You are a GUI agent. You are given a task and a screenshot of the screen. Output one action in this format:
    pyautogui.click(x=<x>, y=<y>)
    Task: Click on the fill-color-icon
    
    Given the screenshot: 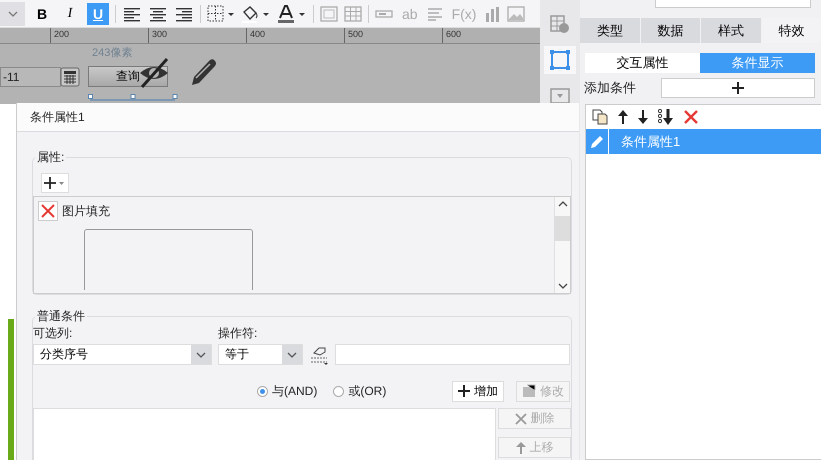 What is the action you would take?
    pyautogui.click(x=256, y=13)
    